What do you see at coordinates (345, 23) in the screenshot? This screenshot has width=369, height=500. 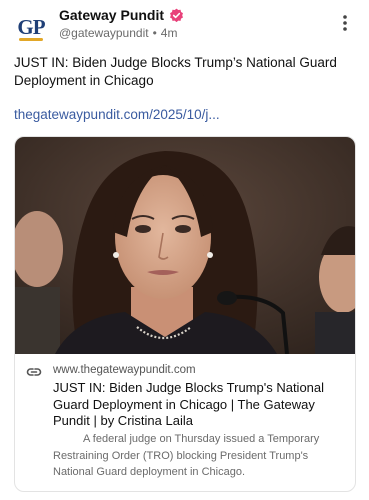 I see `more-options-icon` at bounding box center [345, 23].